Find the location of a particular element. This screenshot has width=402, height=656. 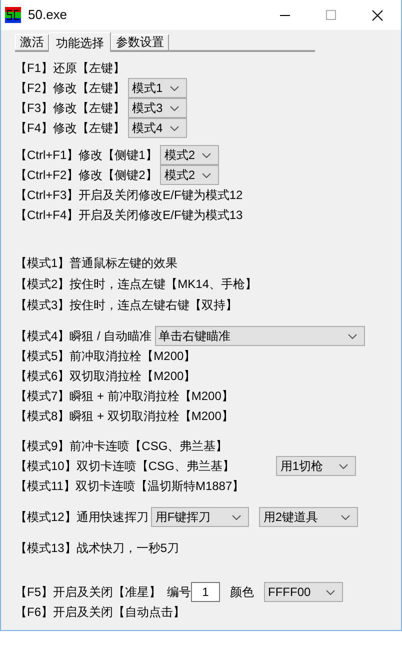

dropdown: 用1切枪 is located at coordinates (316, 466).